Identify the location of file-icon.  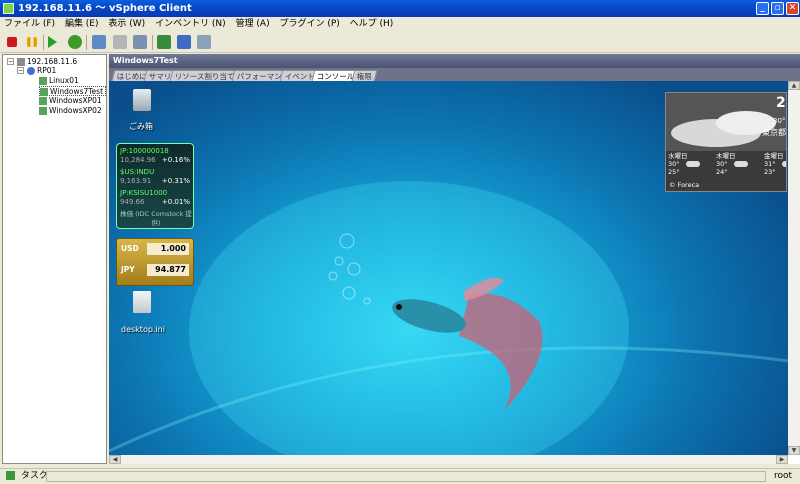
(142, 302).